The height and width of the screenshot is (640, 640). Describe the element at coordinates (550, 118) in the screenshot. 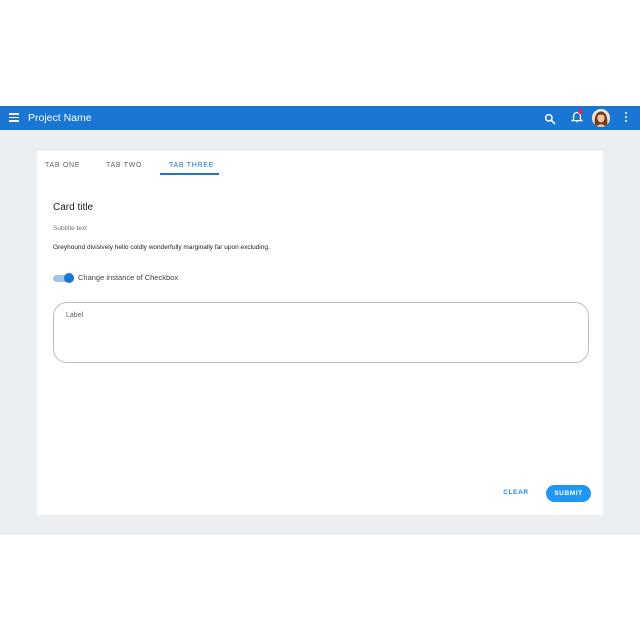

I see `search-icon` at that location.